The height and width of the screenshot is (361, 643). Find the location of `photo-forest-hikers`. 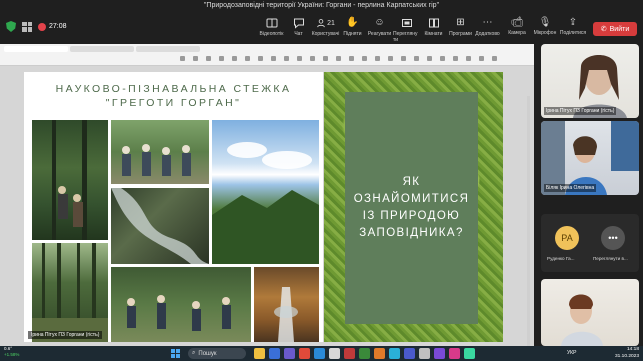

photo-forest-hikers is located at coordinates (70, 180).